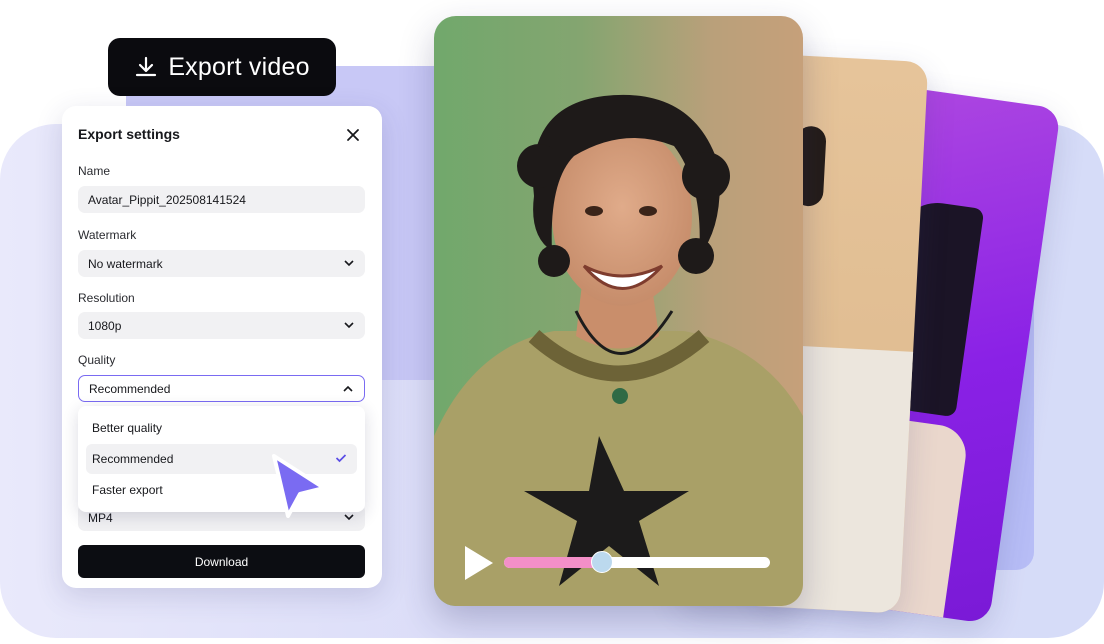 The height and width of the screenshot is (644, 1104). What do you see at coordinates (341, 458) in the screenshot?
I see `check-icon` at bounding box center [341, 458].